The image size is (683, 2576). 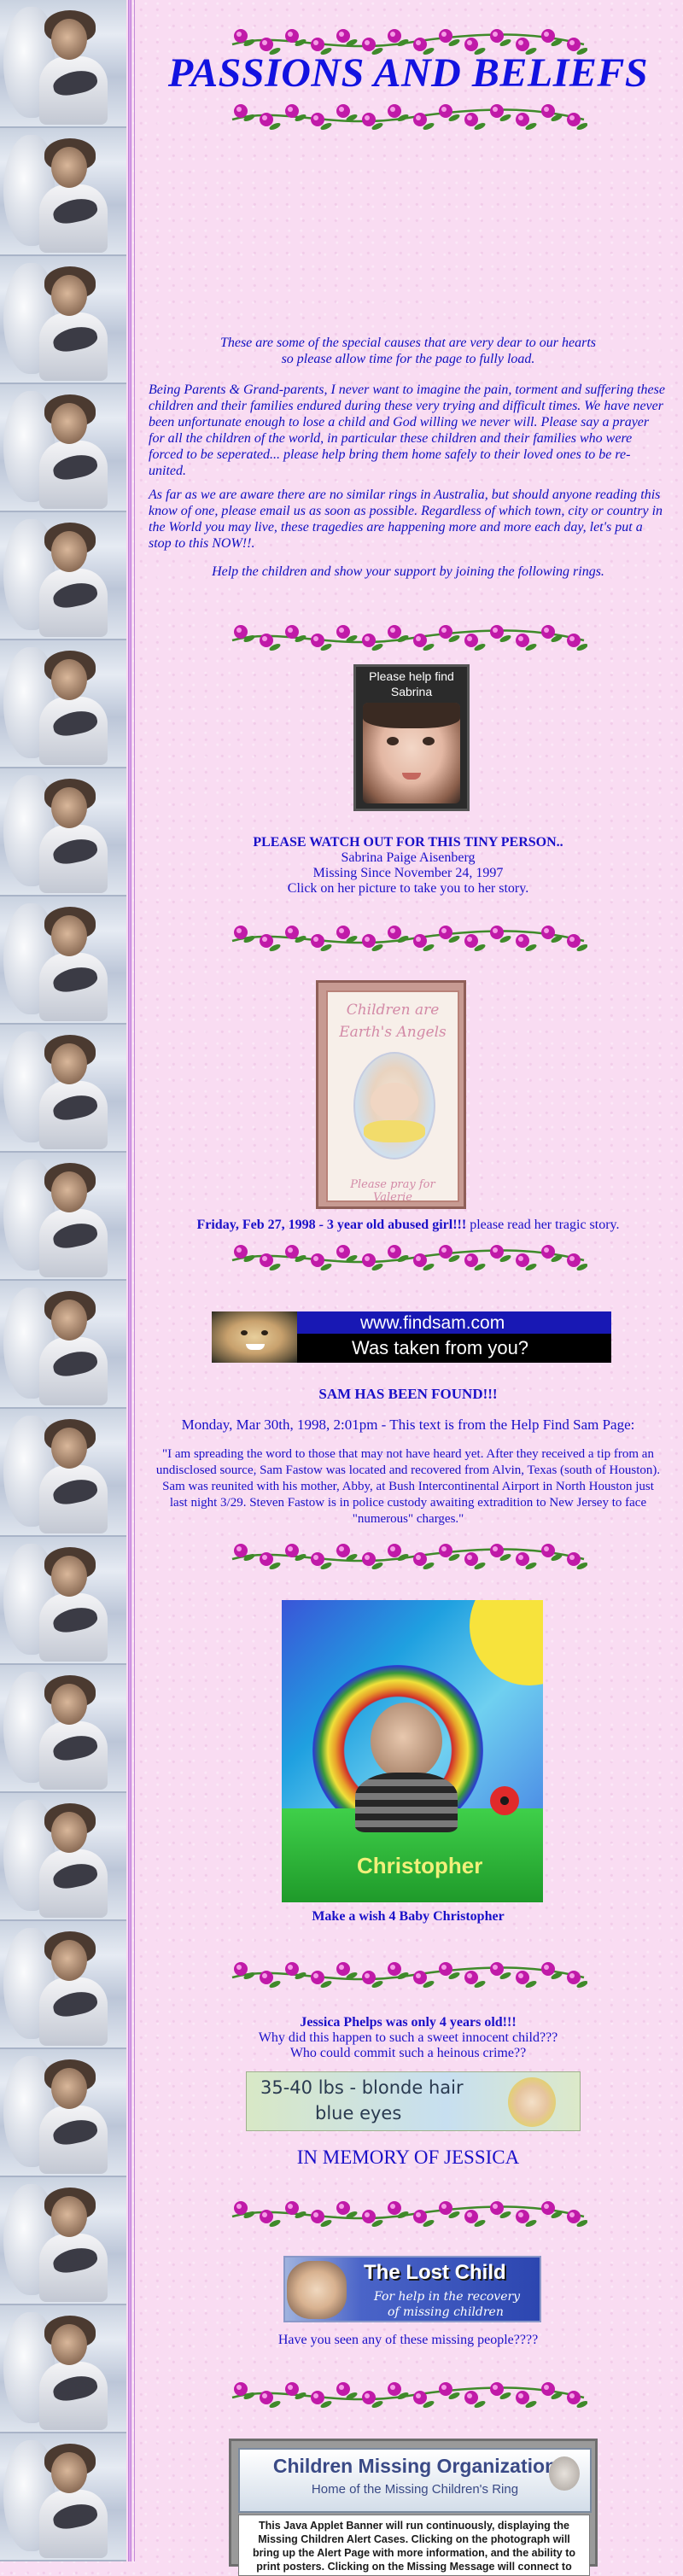 What do you see at coordinates (435, 2272) in the screenshot?
I see `lost-child-title: The Lost Child` at bounding box center [435, 2272].